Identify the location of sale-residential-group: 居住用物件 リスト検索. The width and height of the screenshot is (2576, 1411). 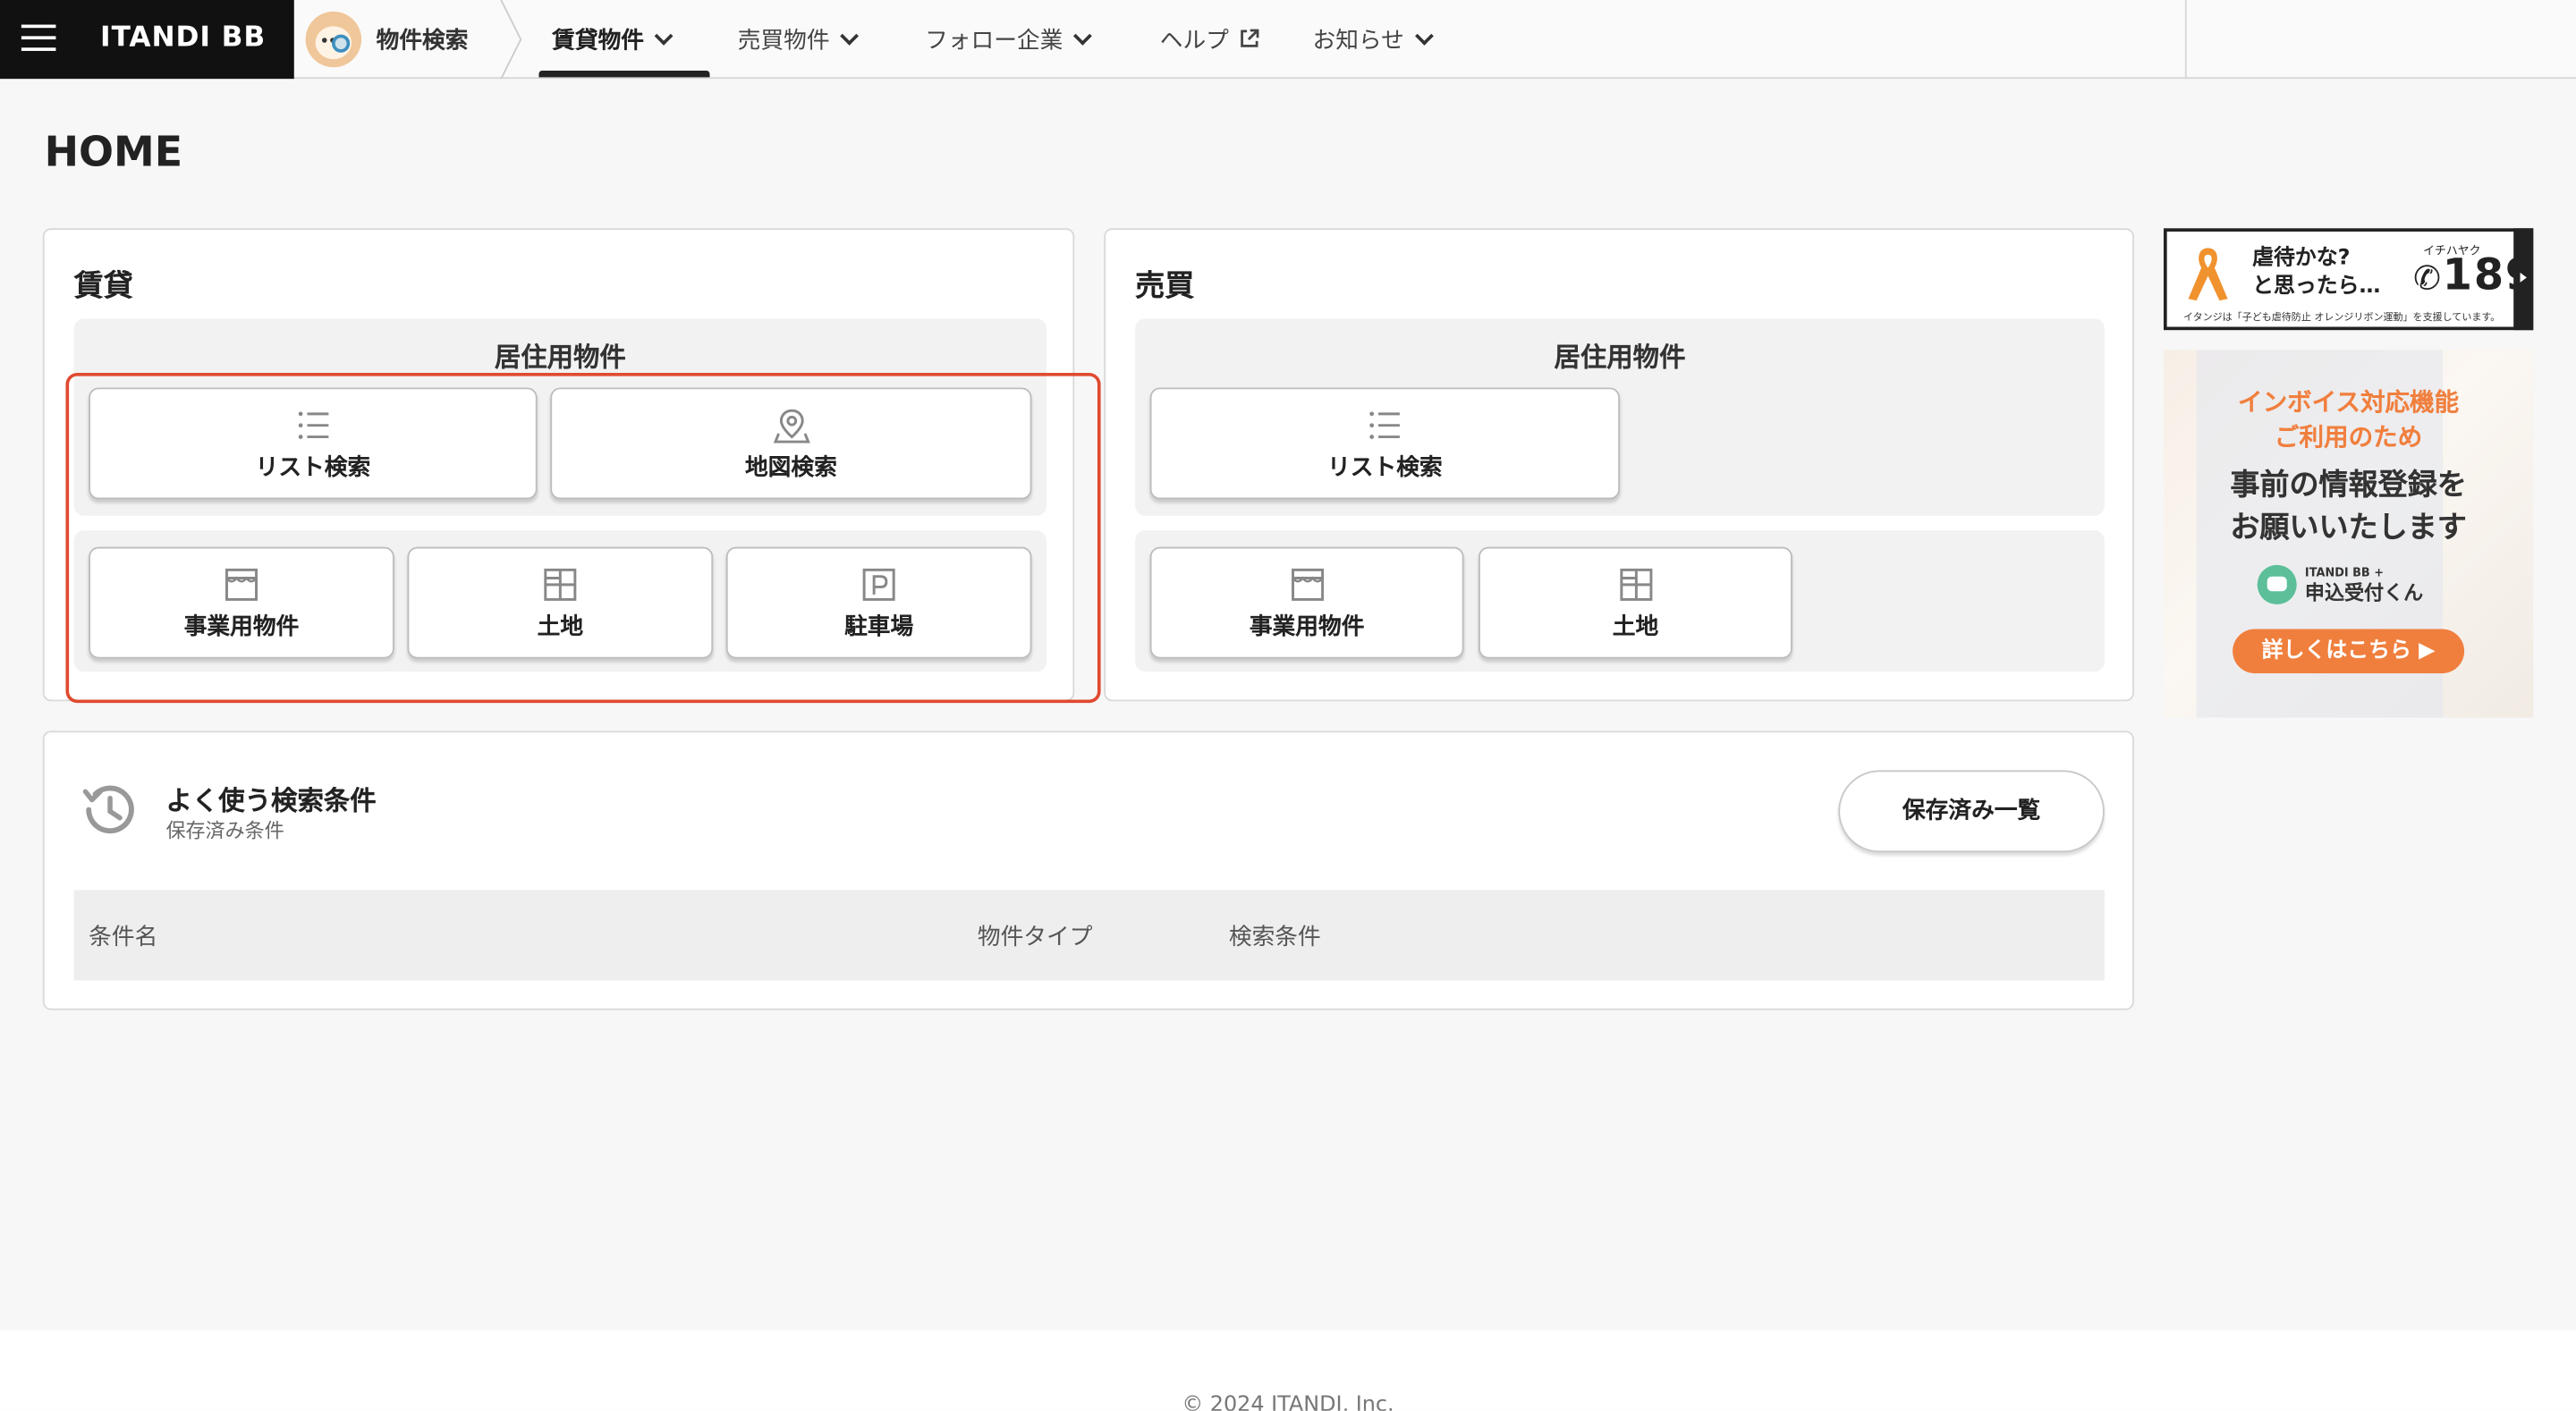
(1620, 417).